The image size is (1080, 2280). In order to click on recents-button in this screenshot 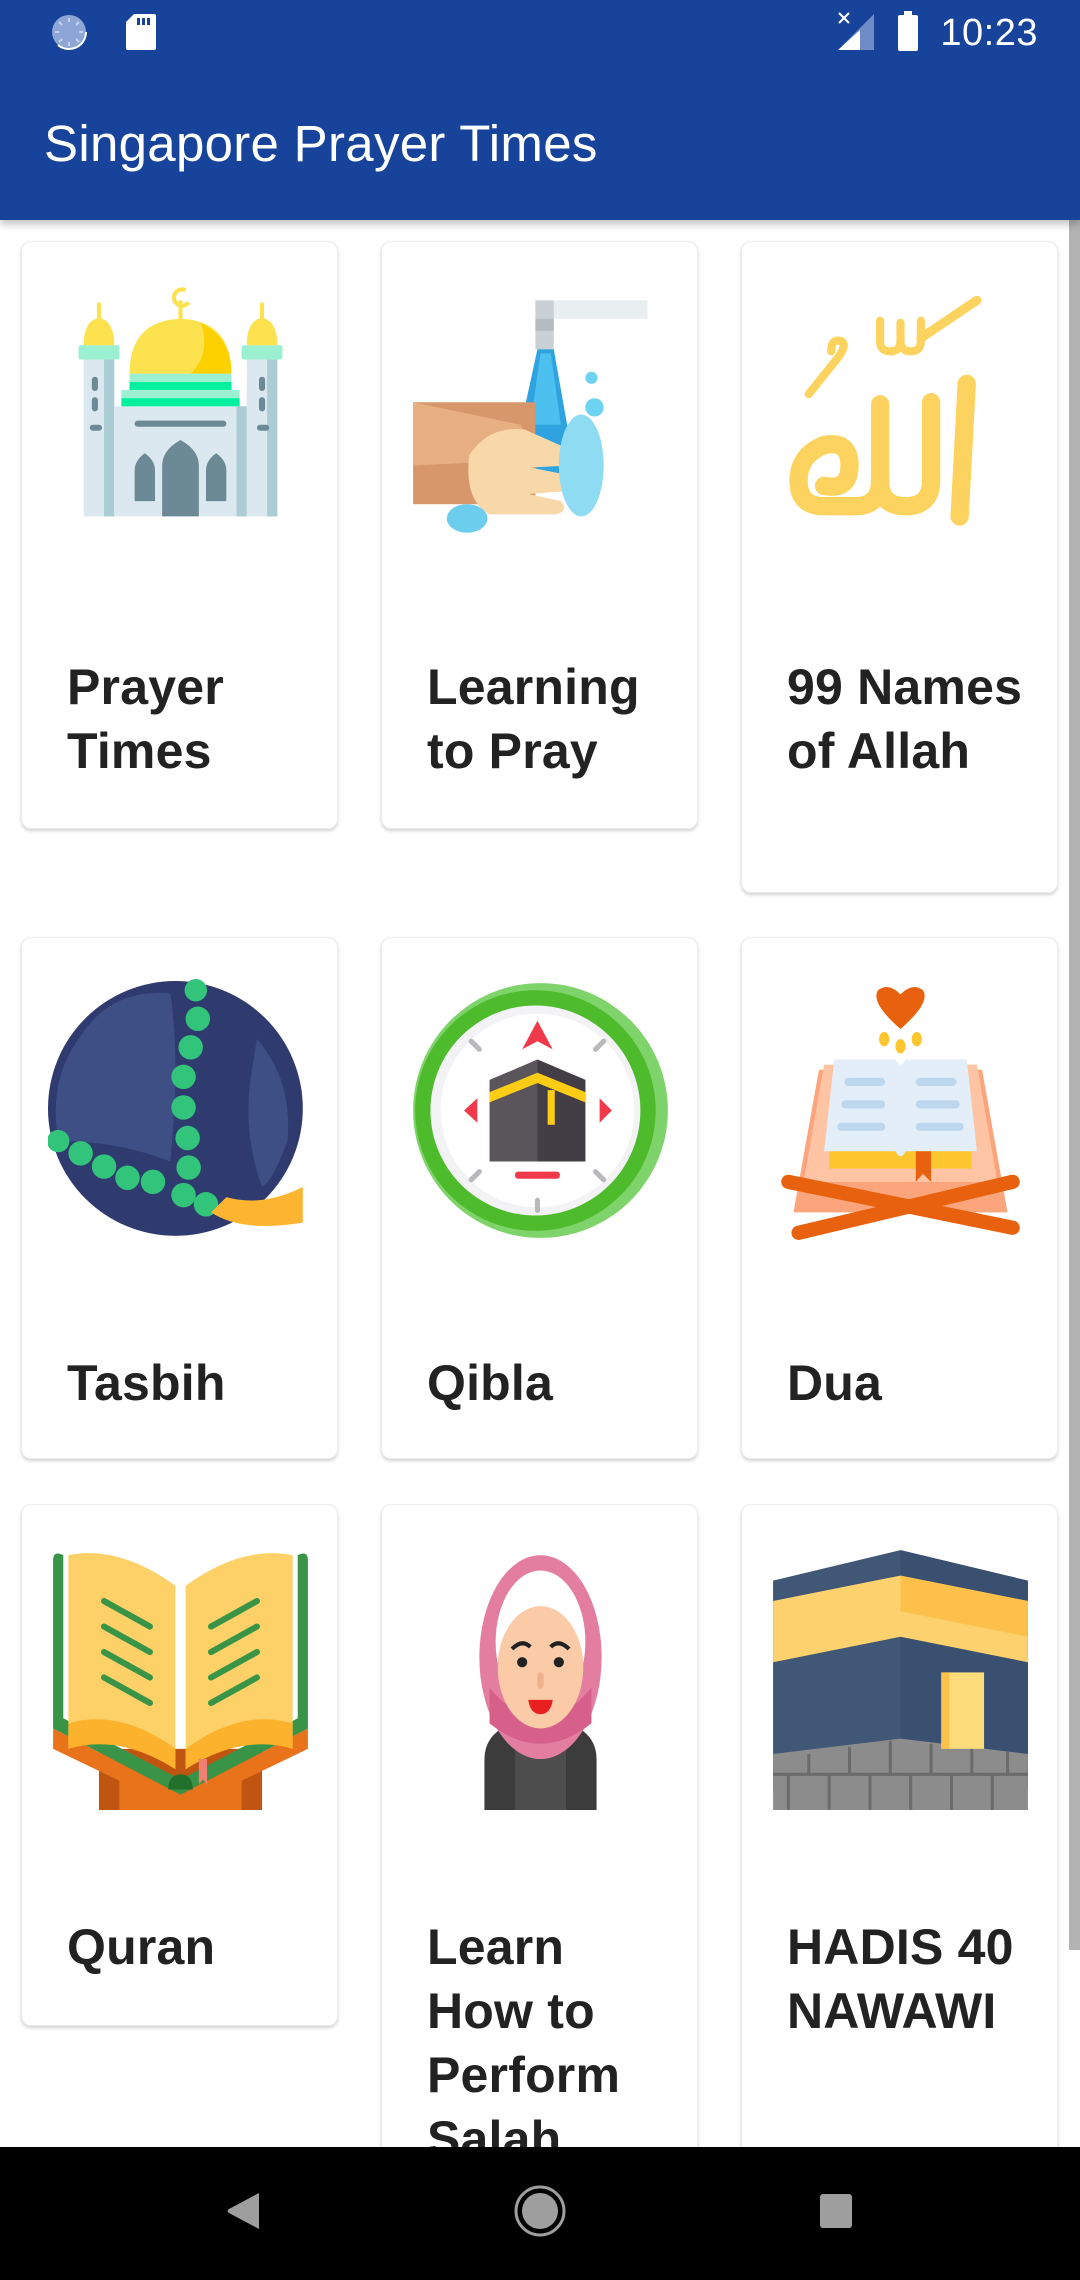, I will do `click(836, 2213)`.